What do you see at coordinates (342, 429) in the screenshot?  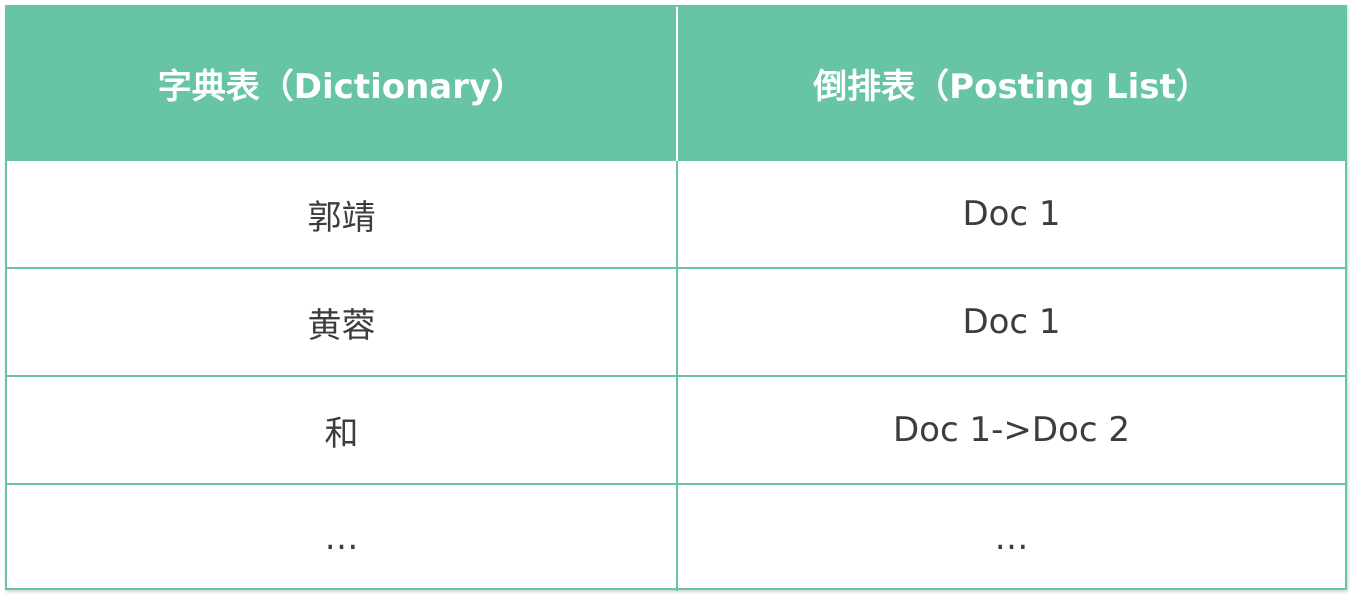 I see `term-cell: 和` at bounding box center [342, 429].